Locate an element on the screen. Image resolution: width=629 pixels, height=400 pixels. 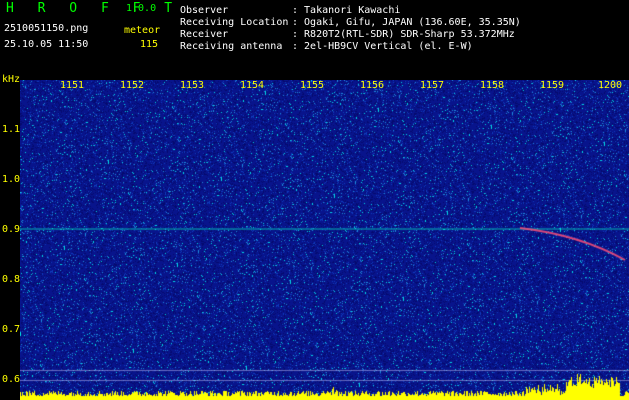
y-tick-0-7: 0.7 is located at coordinates (11, 329).